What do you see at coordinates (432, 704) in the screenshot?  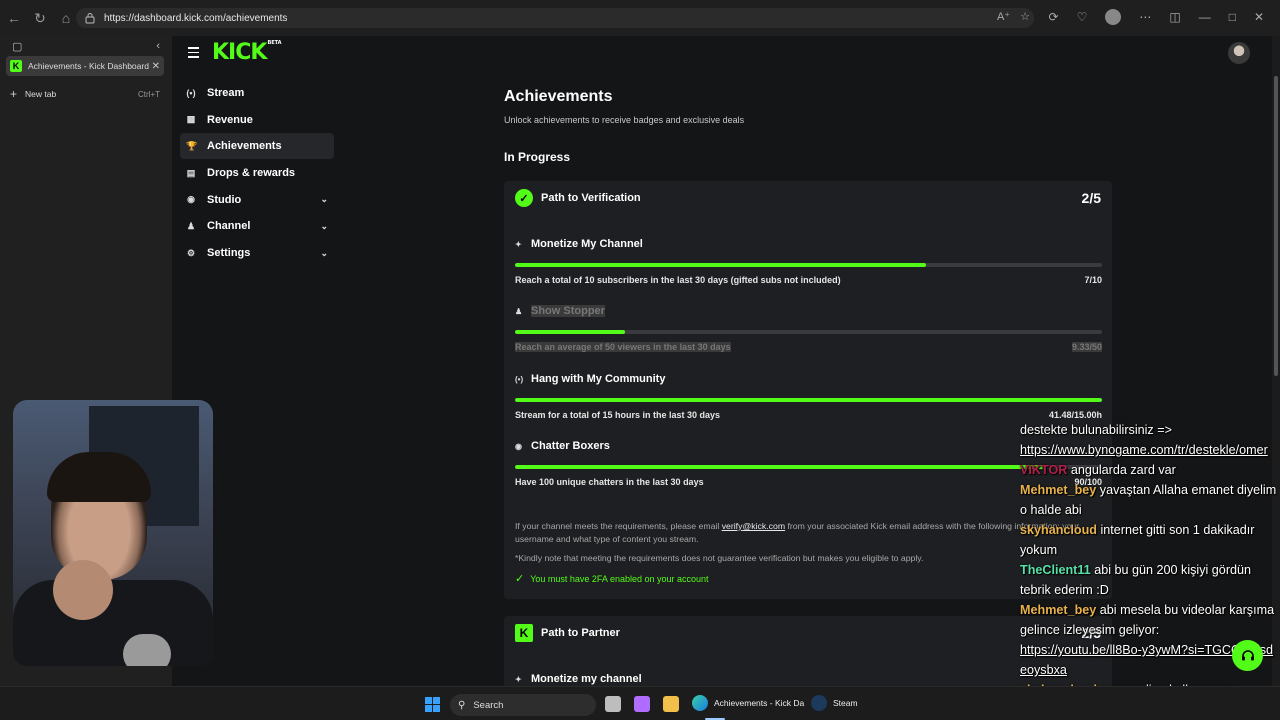 I see `windows-start-icon` at bounding box center [432, 704].